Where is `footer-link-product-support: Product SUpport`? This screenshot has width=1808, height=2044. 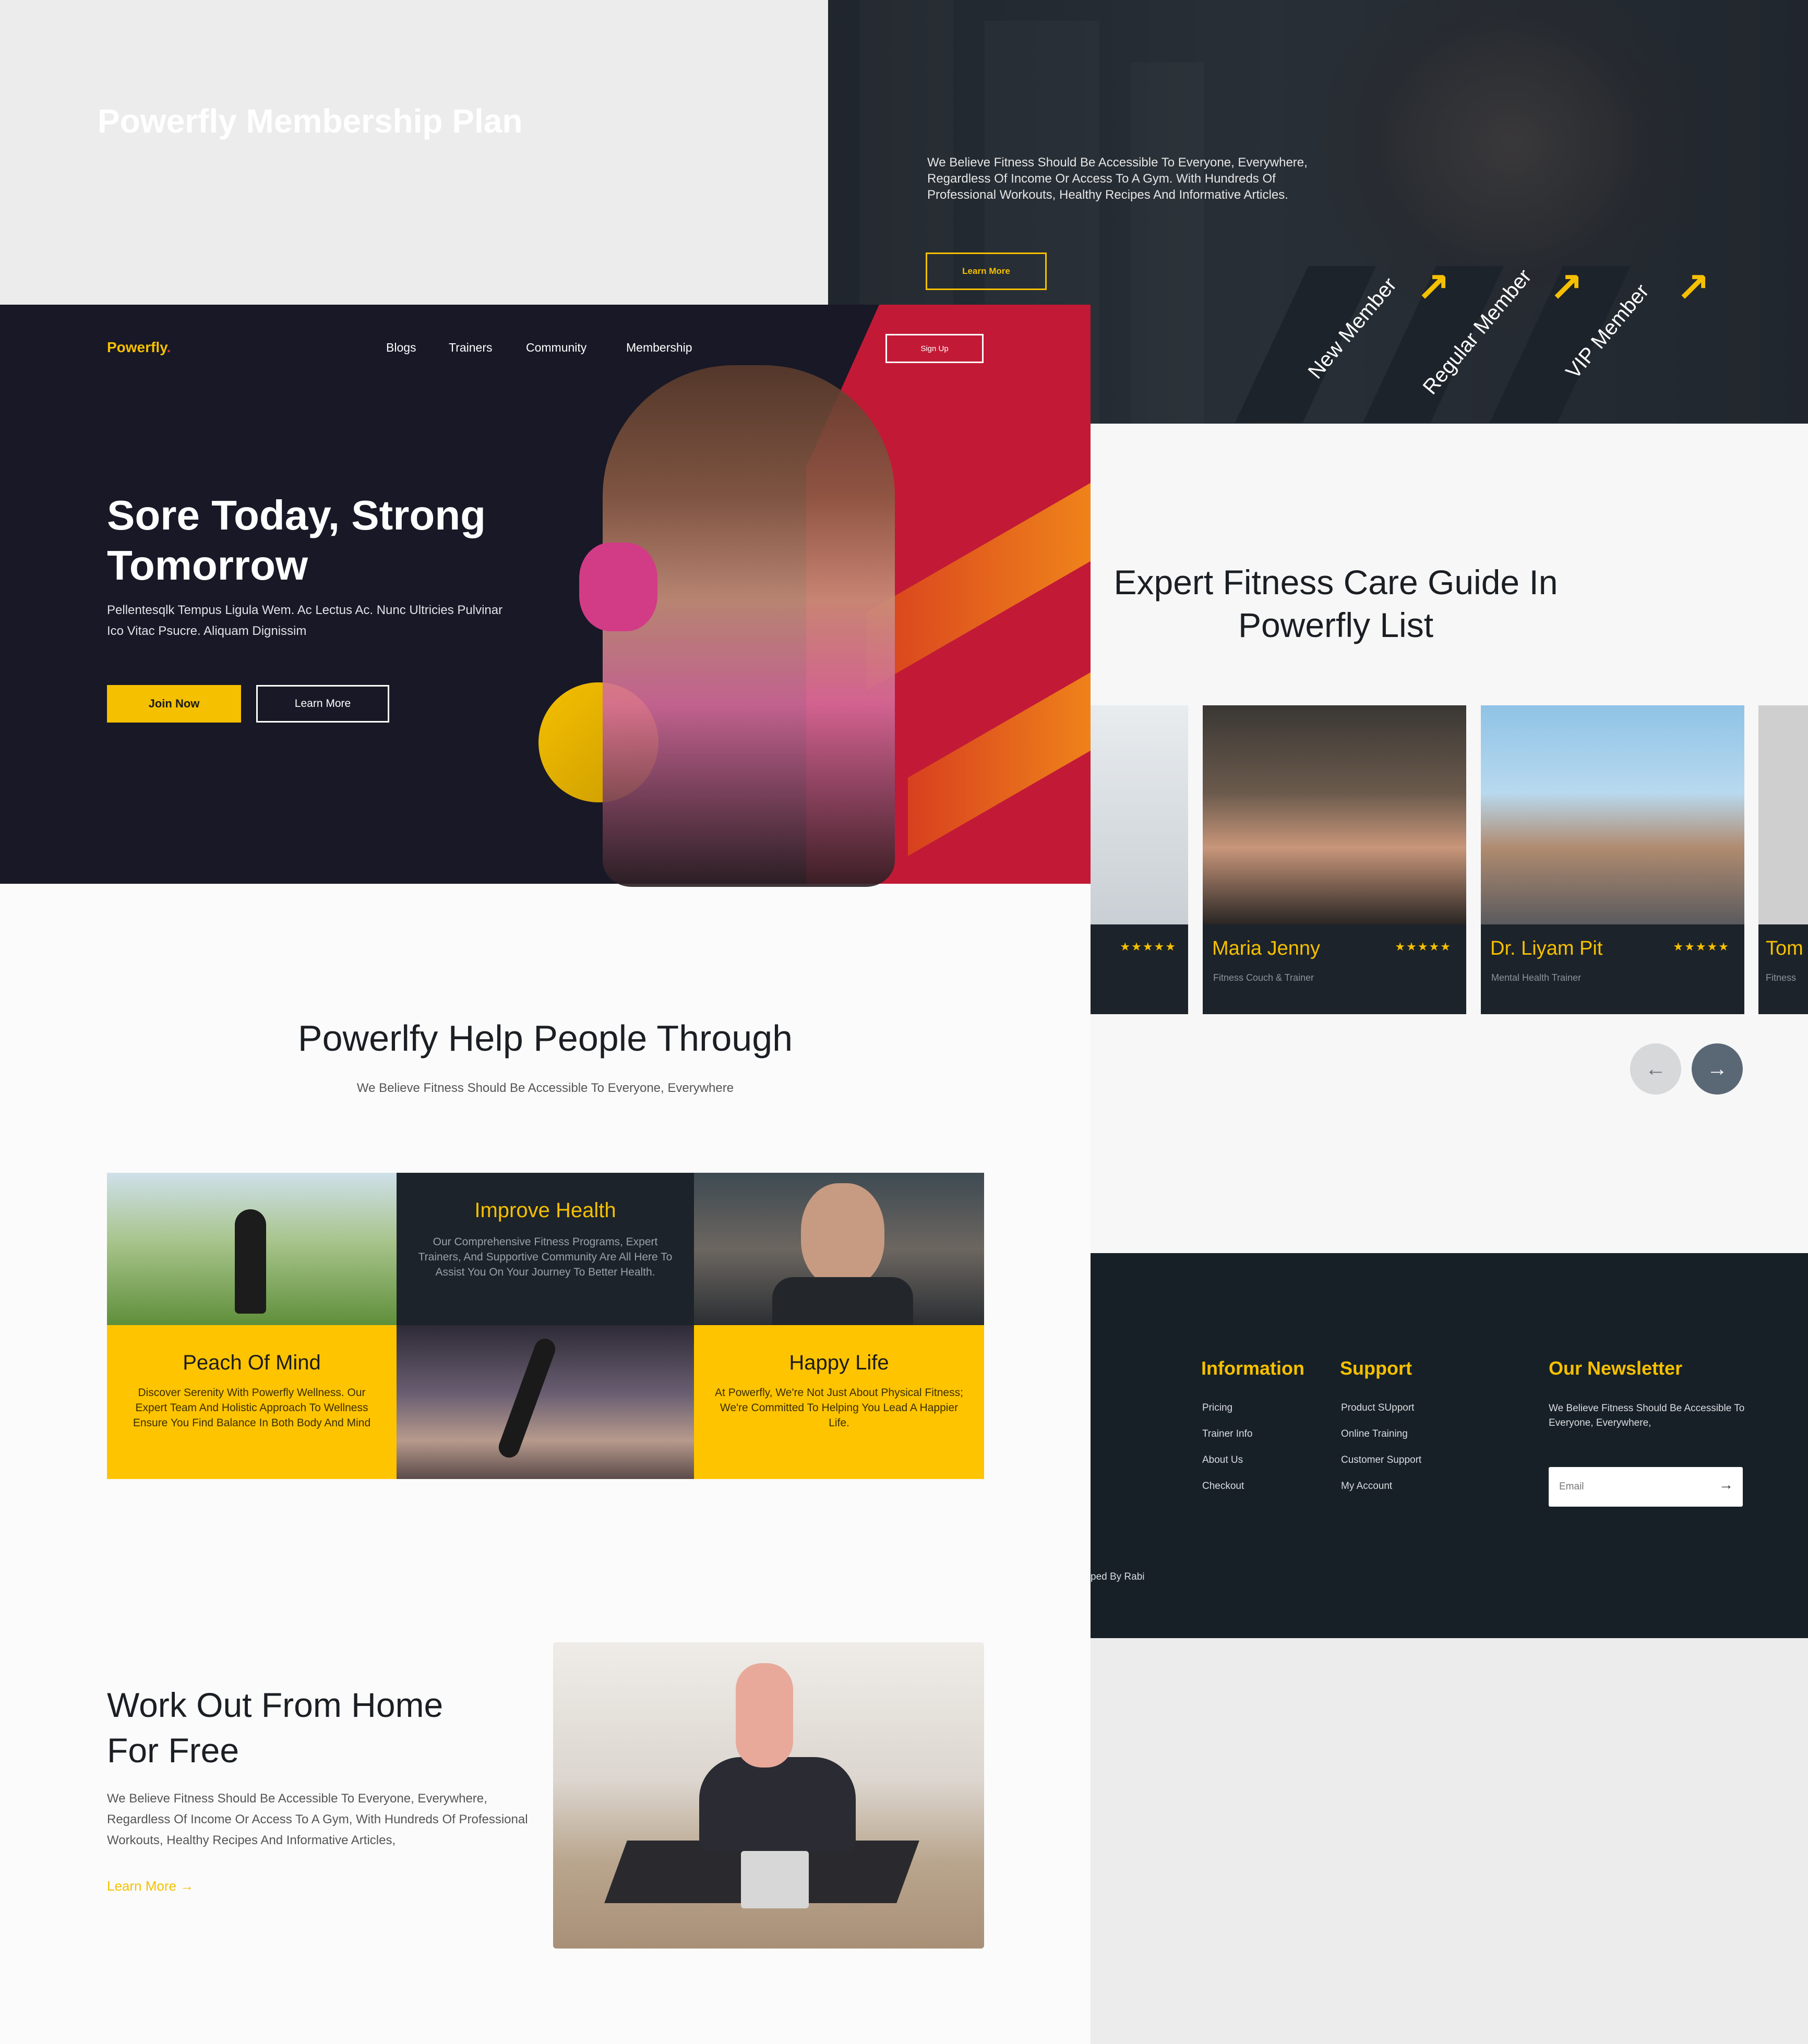 footer-link-product-support: Product SUpport is located at coordinates (1378, 1408).